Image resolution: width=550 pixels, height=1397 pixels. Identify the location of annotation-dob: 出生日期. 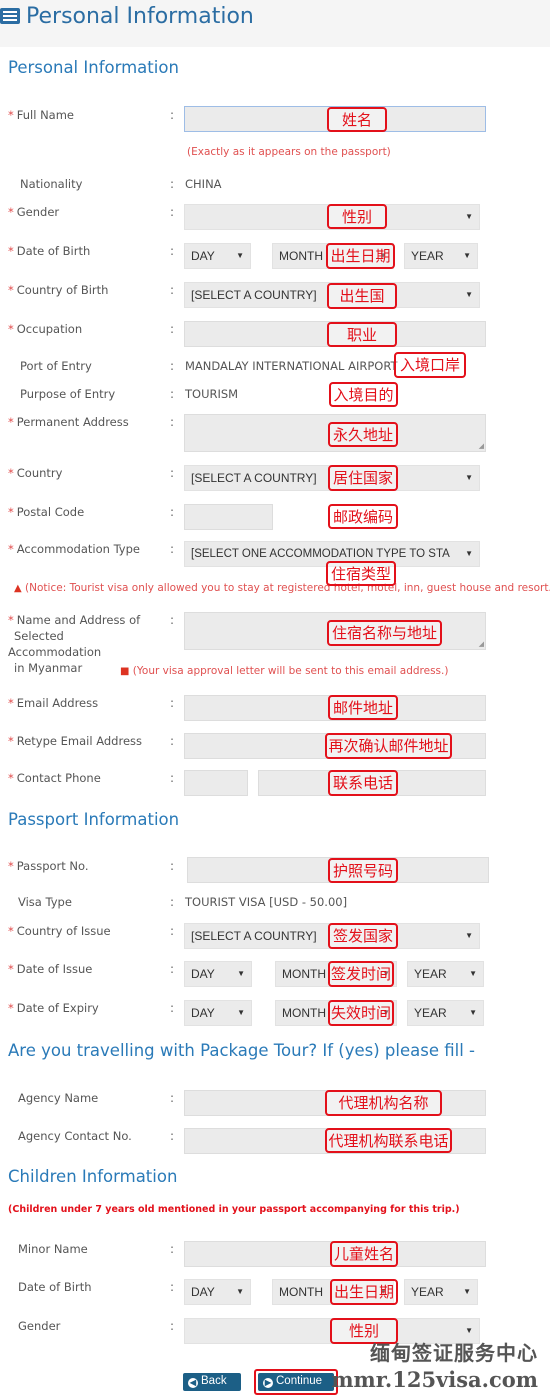
(360, 256).